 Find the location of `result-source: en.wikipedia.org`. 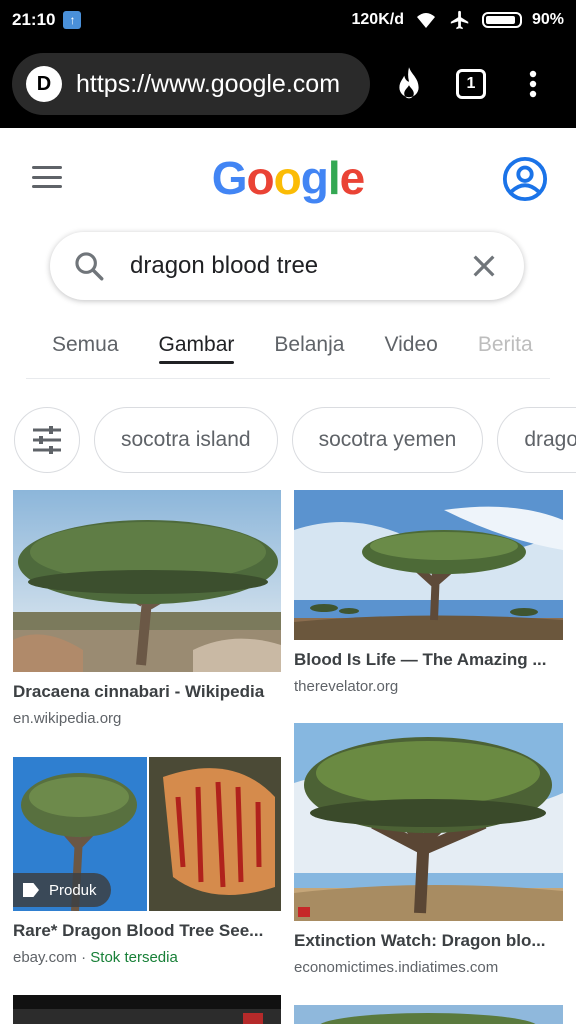

result-source: en.wikipedia.org is located at coordinates (67, 718).